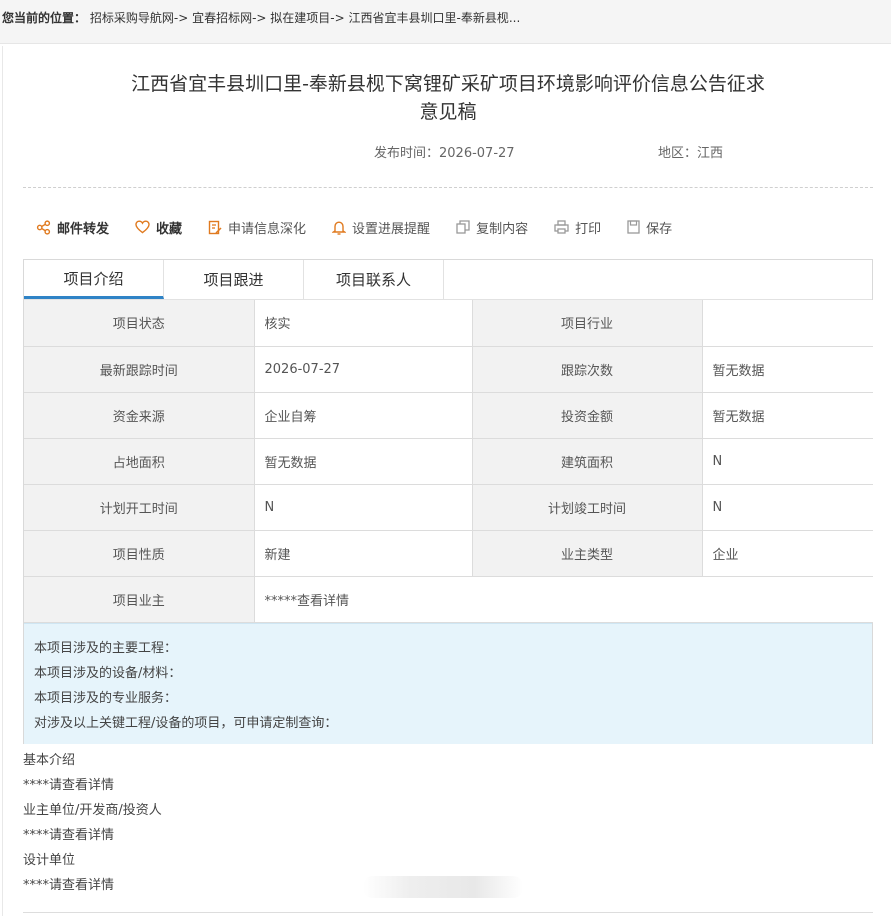  I want to click on copy-content-button: 复制内容, so click(492, 227).